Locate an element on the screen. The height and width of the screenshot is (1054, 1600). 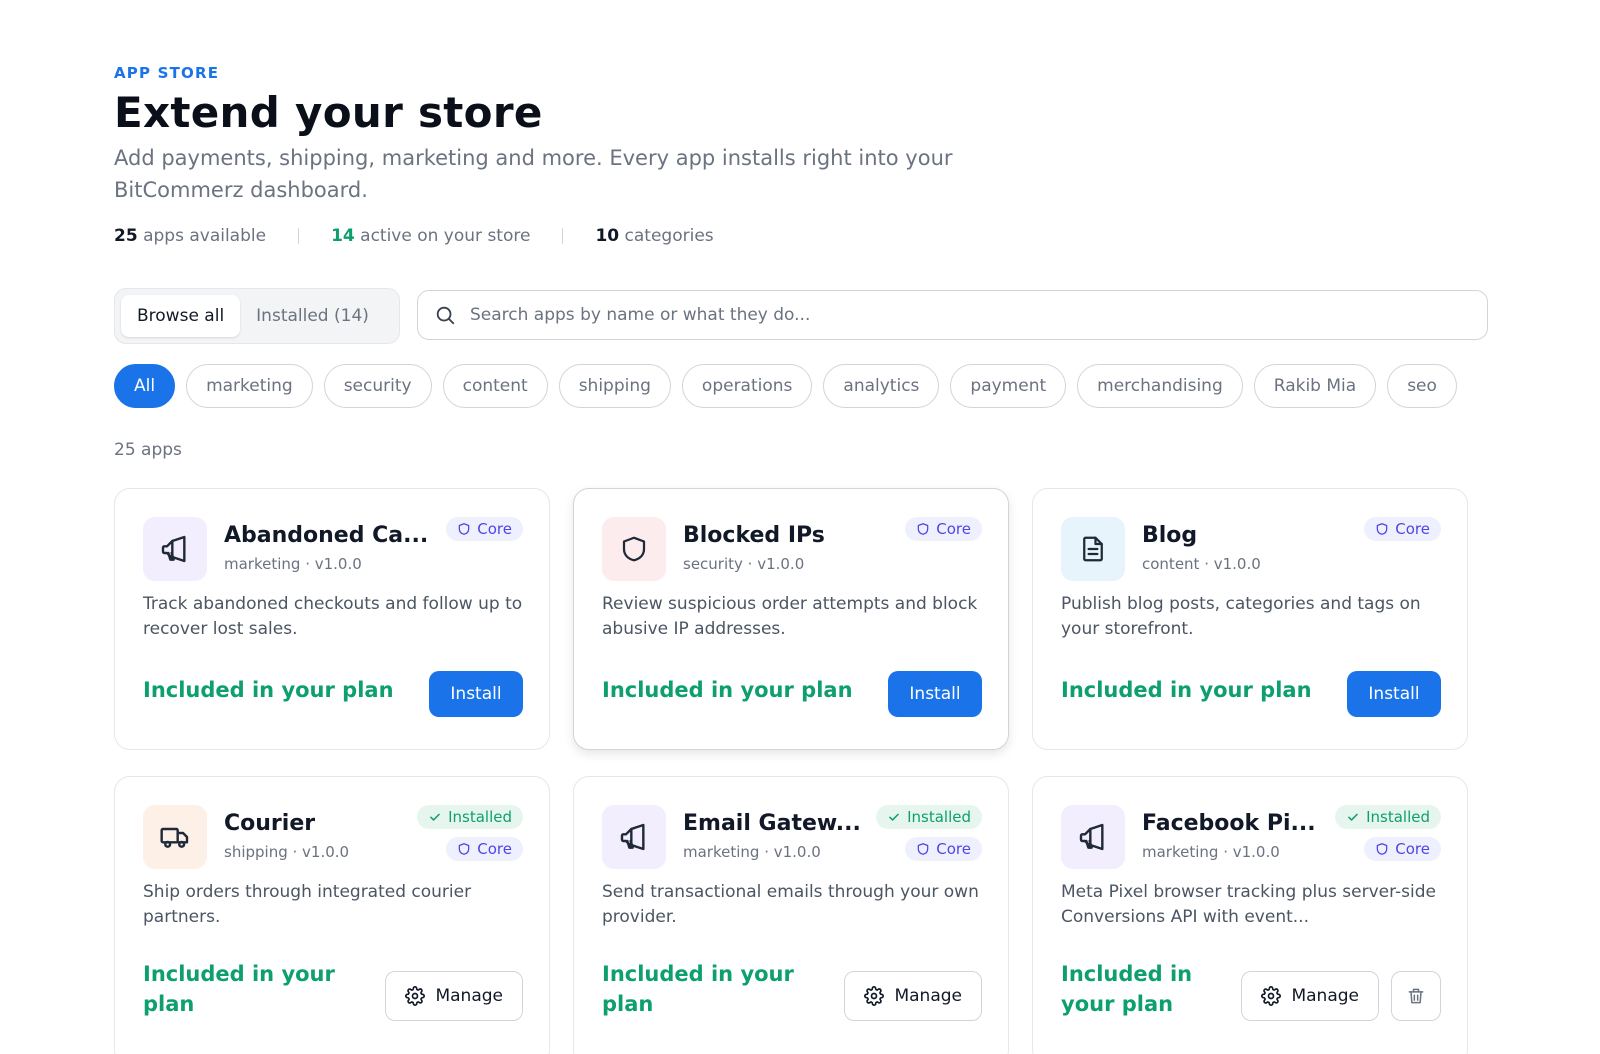
filter-chip-all: All is located at coordinates (145, 386).